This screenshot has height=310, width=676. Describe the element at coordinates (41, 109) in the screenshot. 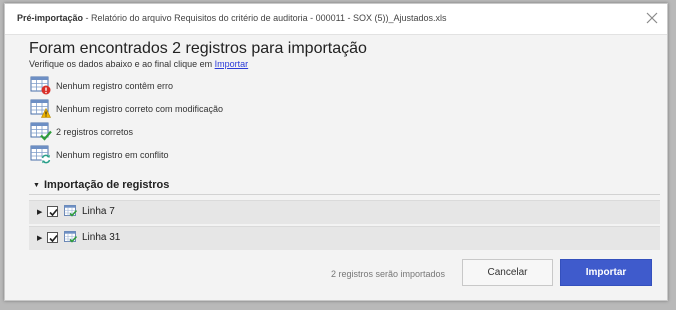

I see `table-warning-icon` at that location.